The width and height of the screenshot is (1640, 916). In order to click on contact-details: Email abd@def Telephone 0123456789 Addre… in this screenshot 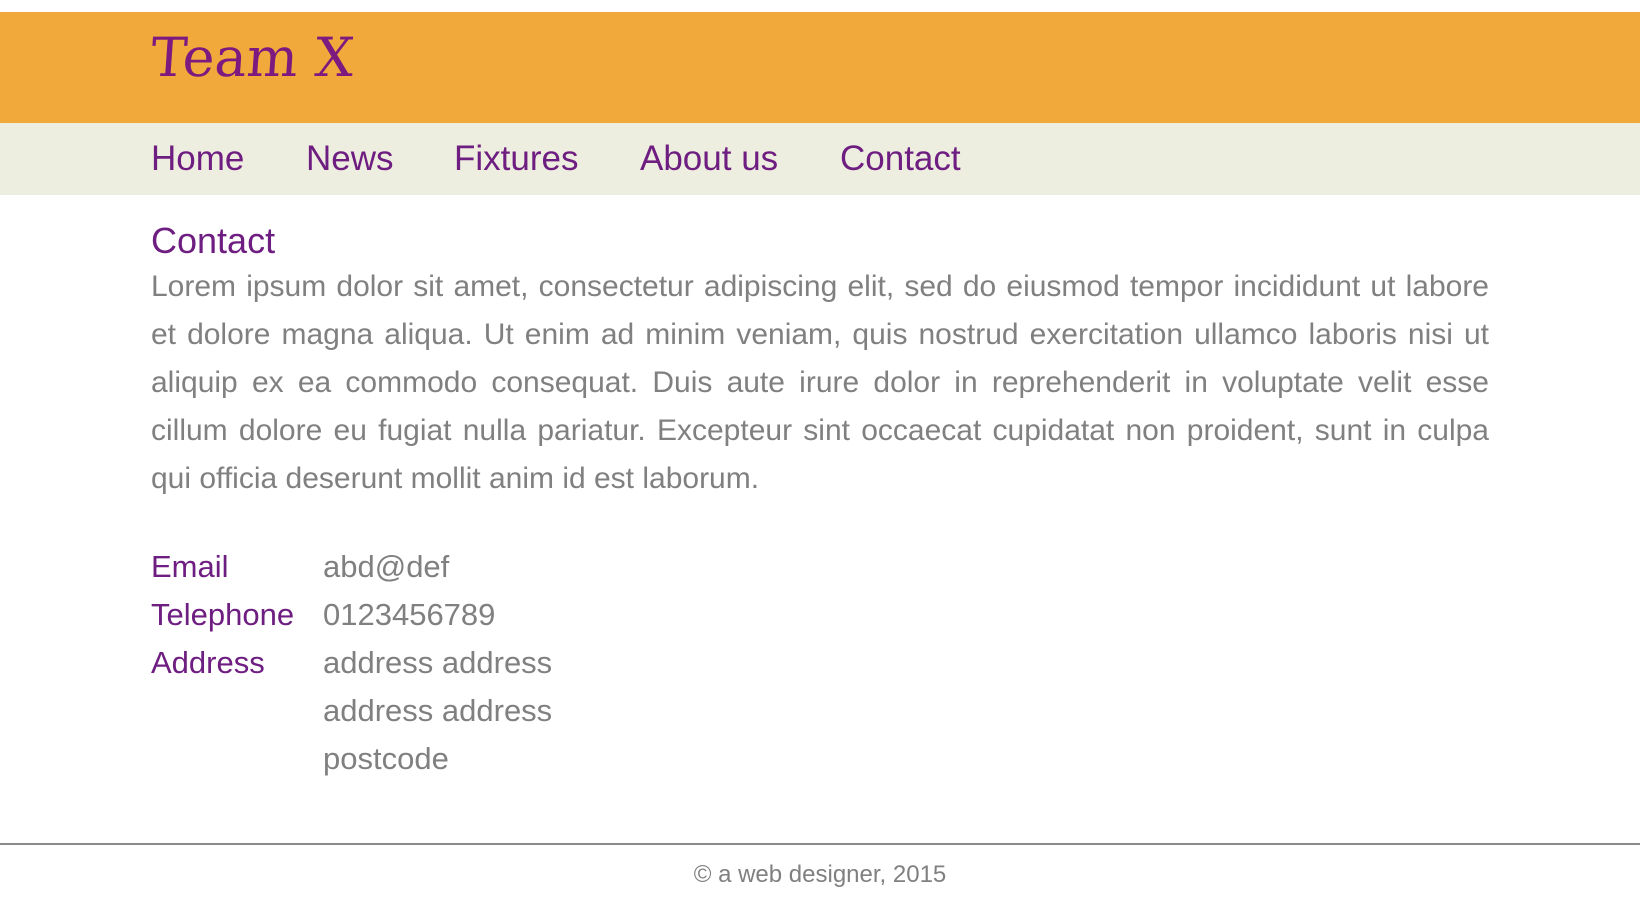, I will do `click(351, 663)`.